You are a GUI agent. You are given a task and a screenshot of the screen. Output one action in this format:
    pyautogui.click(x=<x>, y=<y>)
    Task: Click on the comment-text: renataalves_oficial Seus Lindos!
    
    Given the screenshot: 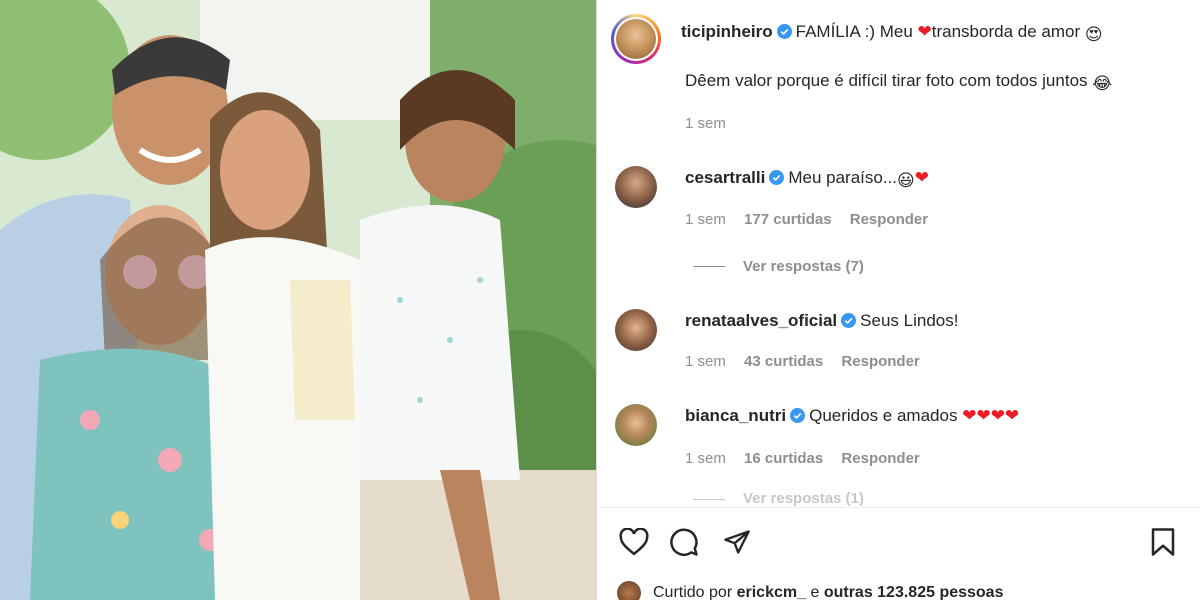 What is the action you would take?
    pyautogui.click(x=822, y=320)
    